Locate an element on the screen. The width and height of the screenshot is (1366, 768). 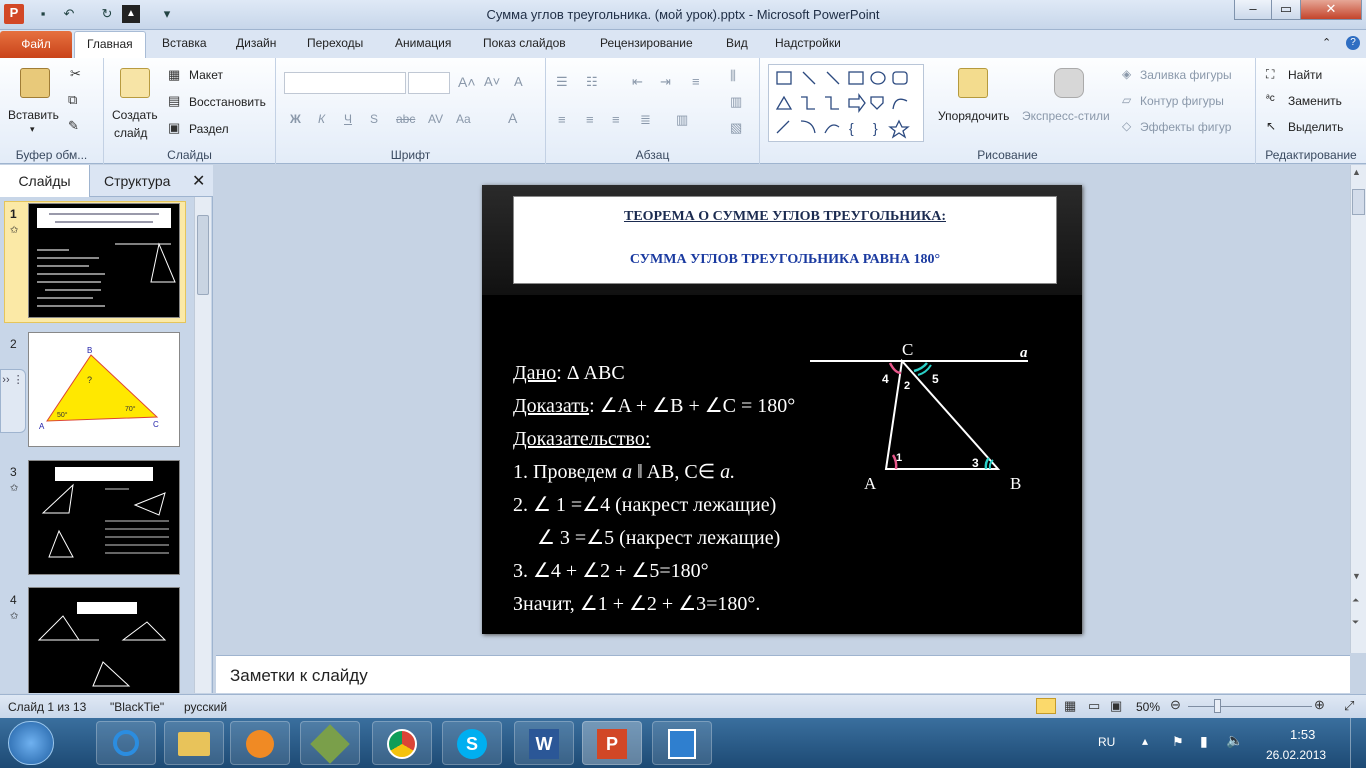
copy-icon: ⧉ is located at coordinates (72, 100).